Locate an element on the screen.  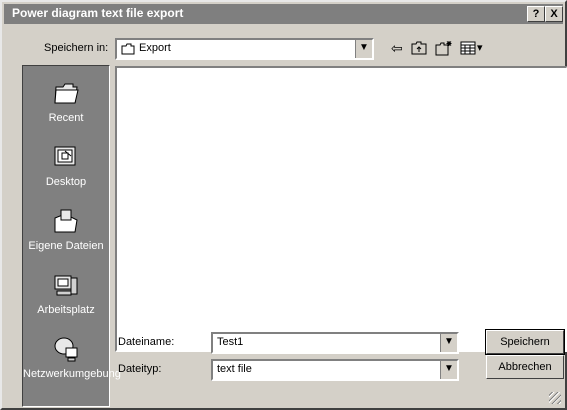
cancel-button: Abbrechen is located at coordinates (525, 367).